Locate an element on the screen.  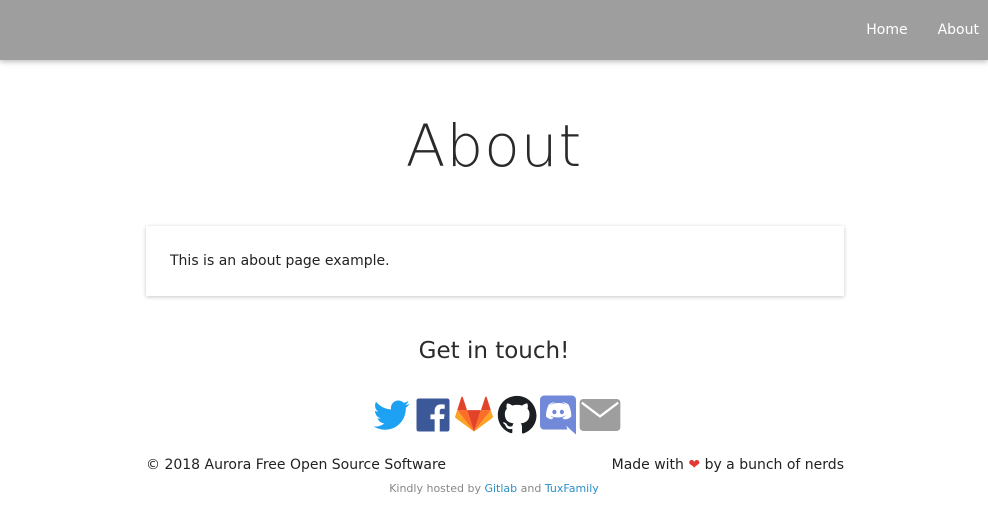
gitlab-icon is located at coordinates (474, 414).